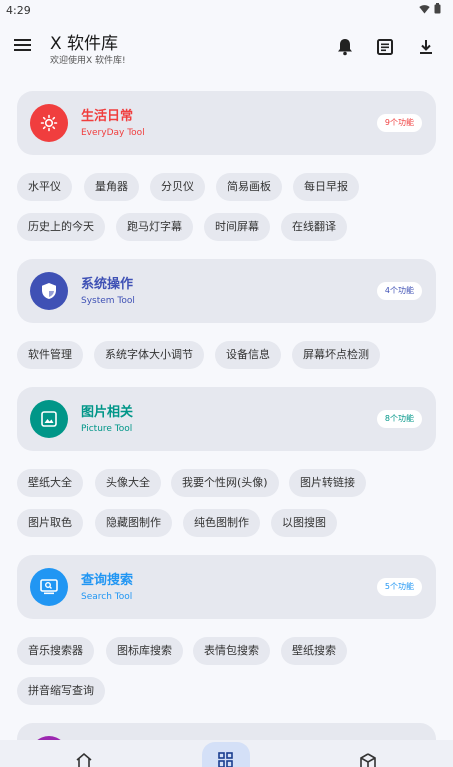 The height and width of the screenshot is (767, 453). I want to click on notes-button, so click(385, 47).